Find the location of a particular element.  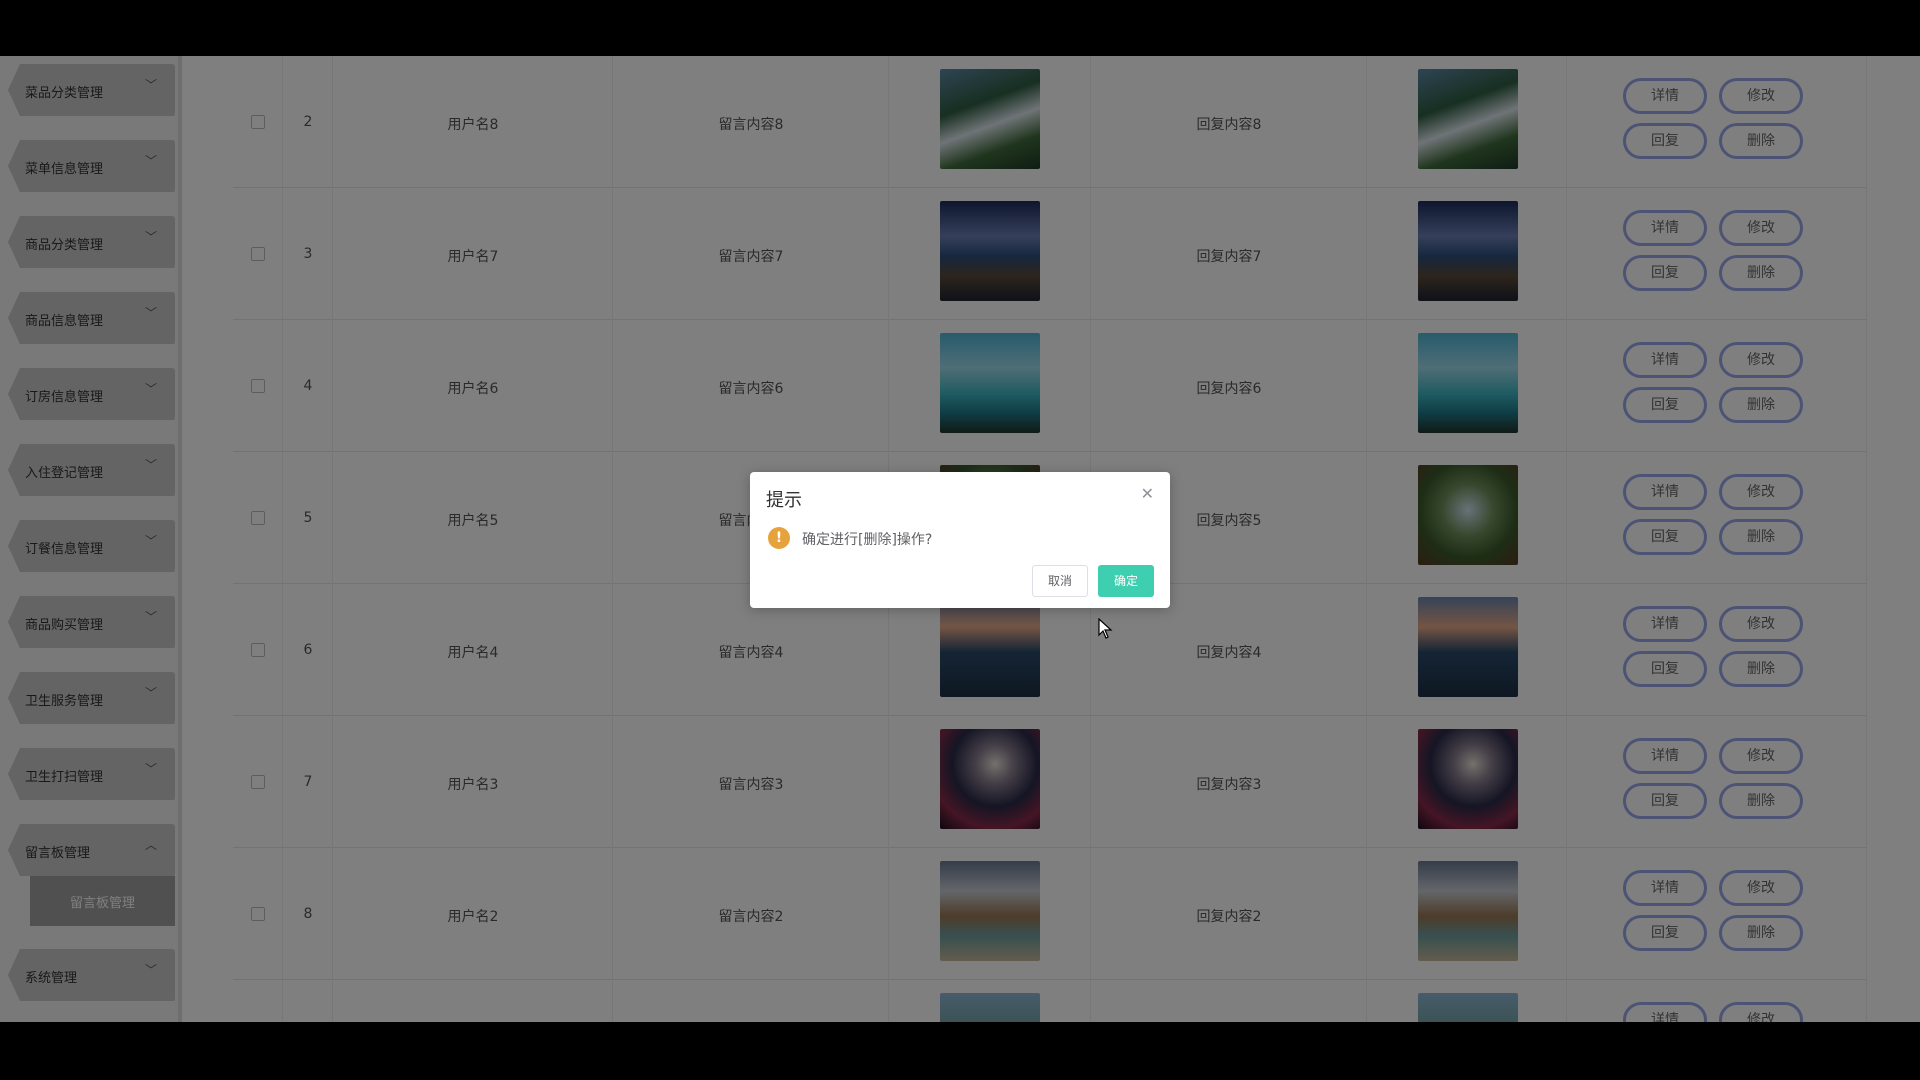

close-icon: ✕ is located at coordinates (1147, 493).